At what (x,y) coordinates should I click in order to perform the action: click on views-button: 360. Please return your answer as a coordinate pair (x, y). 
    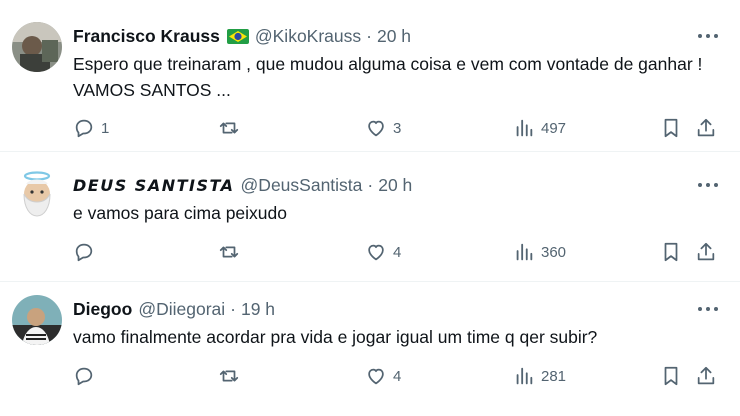
    Looking at the image, I should click on (539, 252).